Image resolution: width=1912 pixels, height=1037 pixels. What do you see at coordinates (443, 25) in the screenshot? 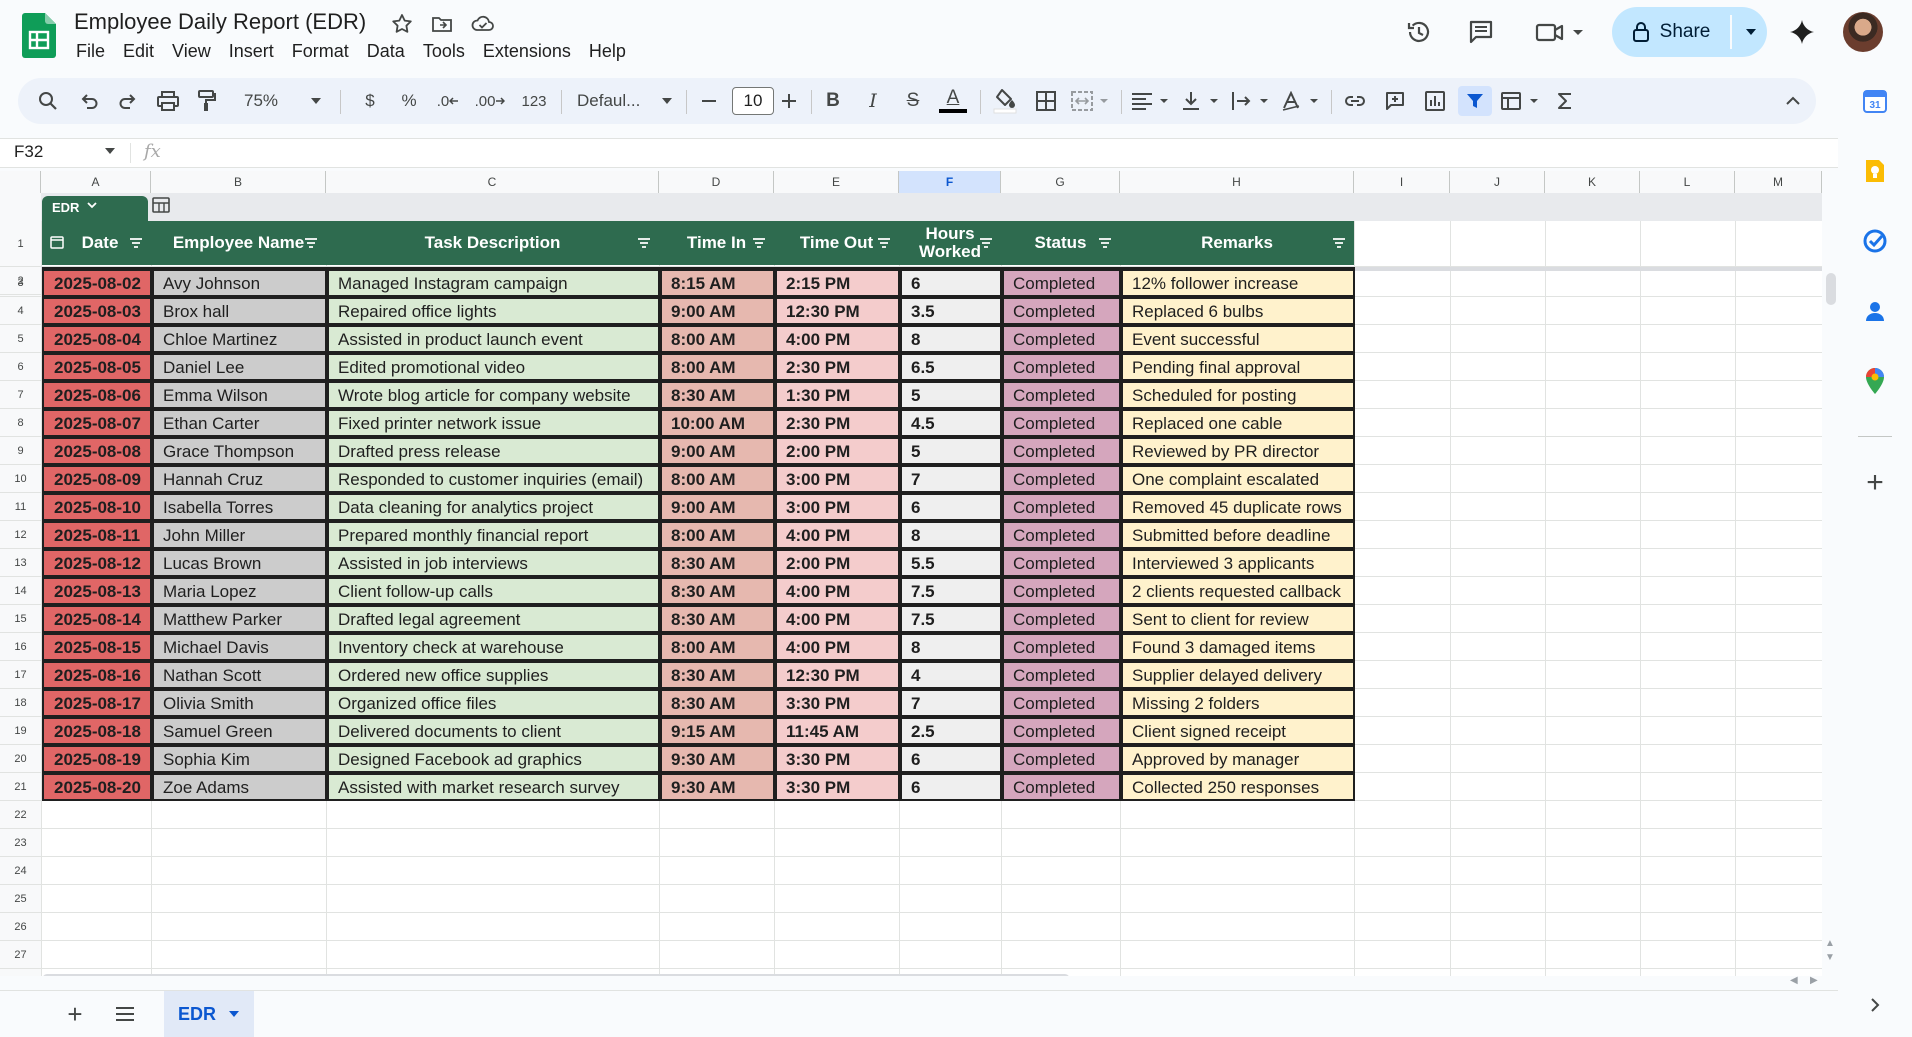
I see `move-folder-icon` at bounding box center [443, 25].